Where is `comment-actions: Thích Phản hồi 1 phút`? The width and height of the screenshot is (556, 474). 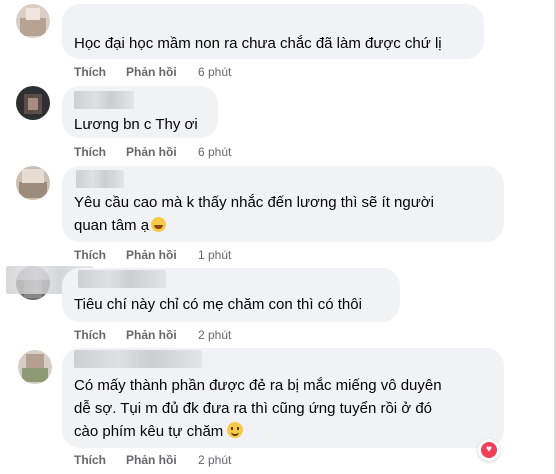
comment-actions: Thích Phản hồi 1 phút is located at coordinates (152, 255).